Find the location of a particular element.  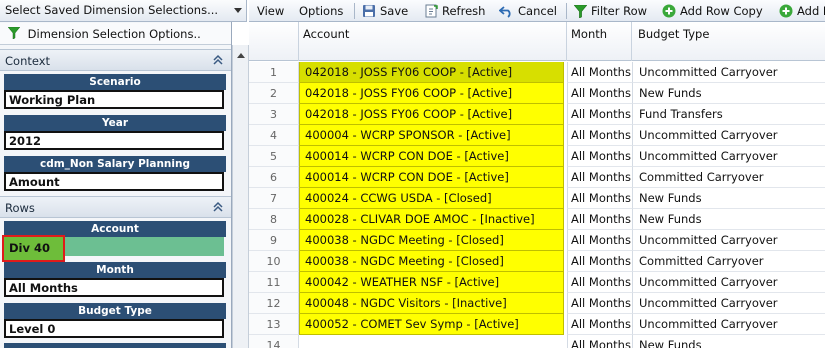

cancel-button: Cancel is located at coordinates (528, 11).